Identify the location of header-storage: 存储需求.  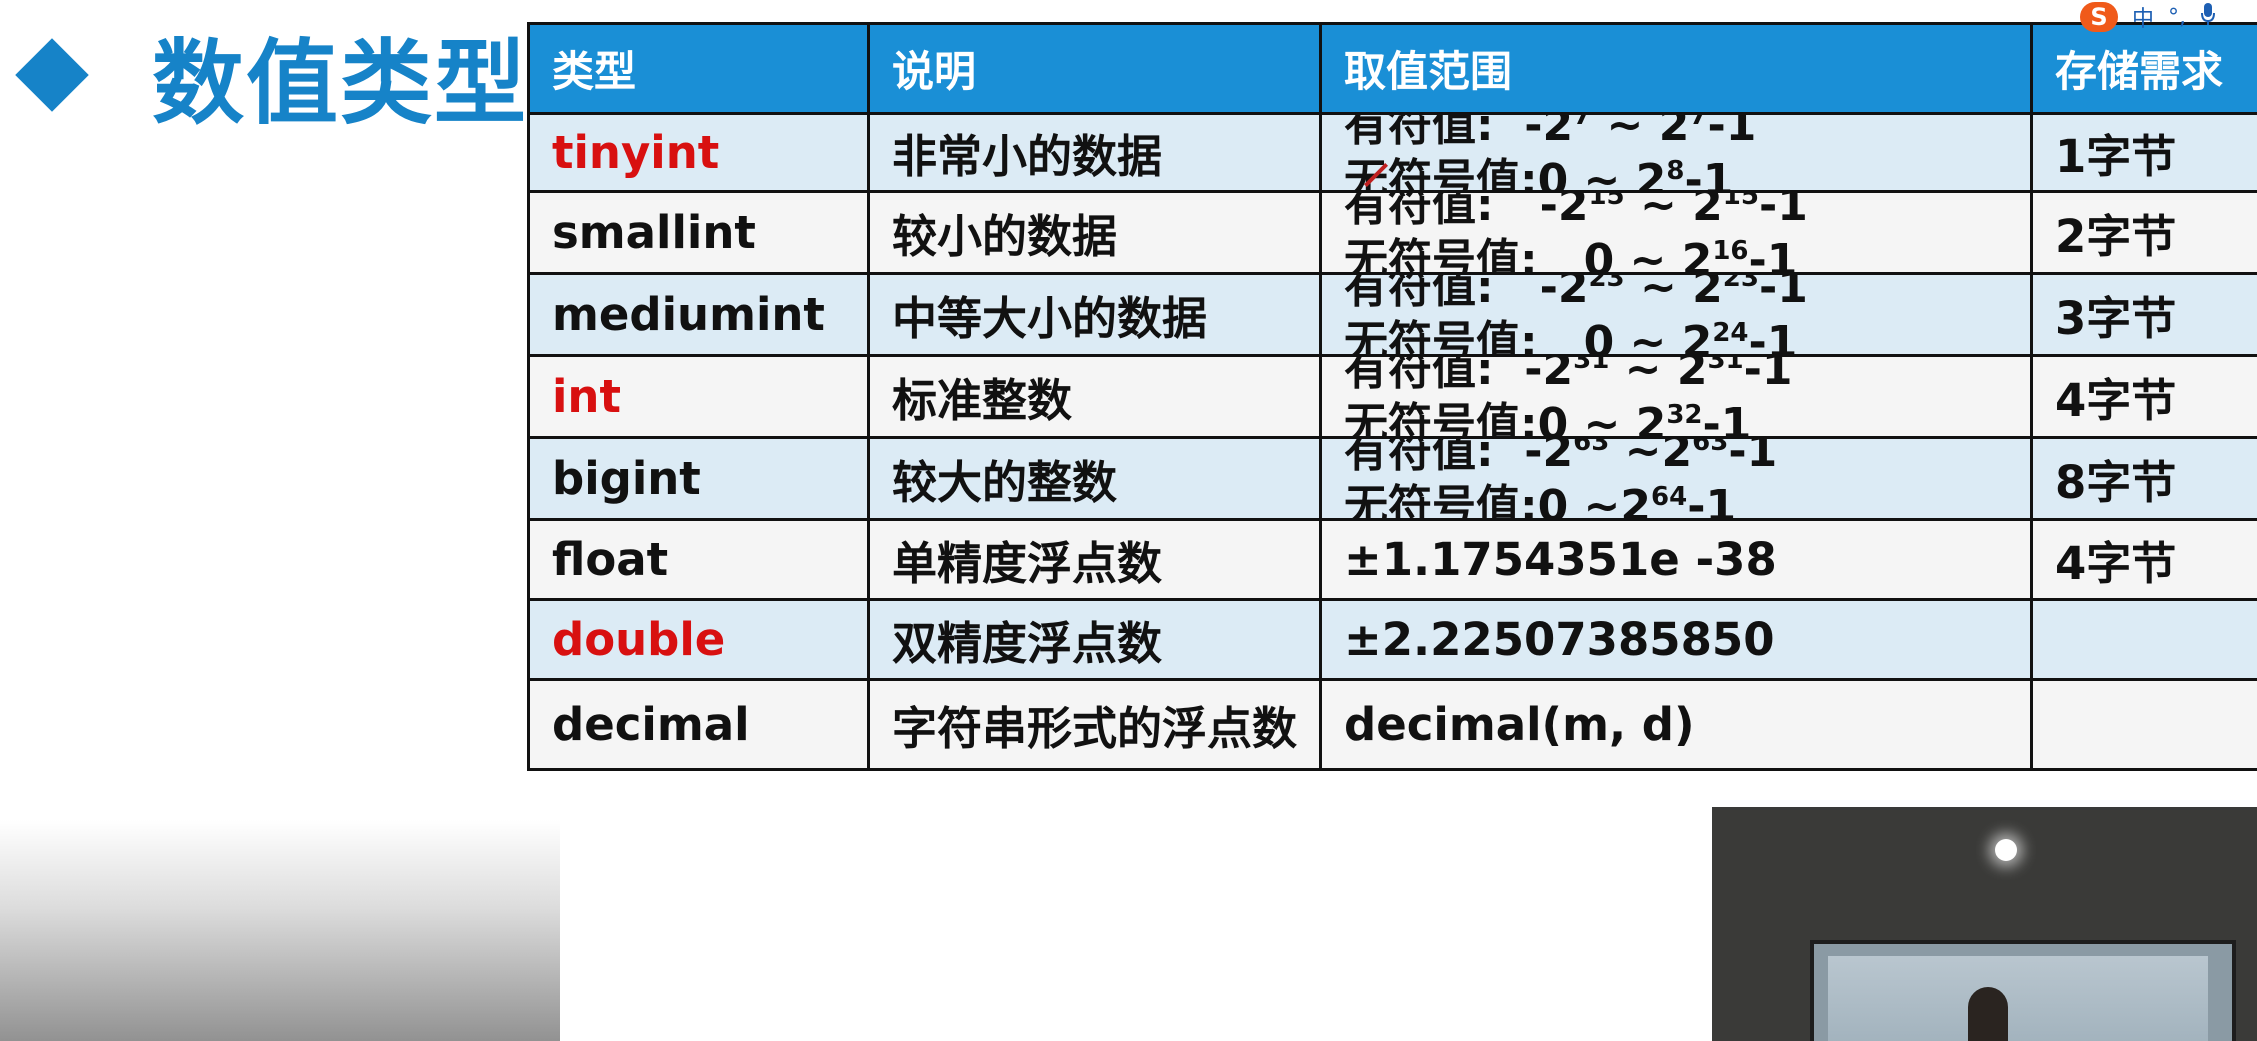
(2145, 70).